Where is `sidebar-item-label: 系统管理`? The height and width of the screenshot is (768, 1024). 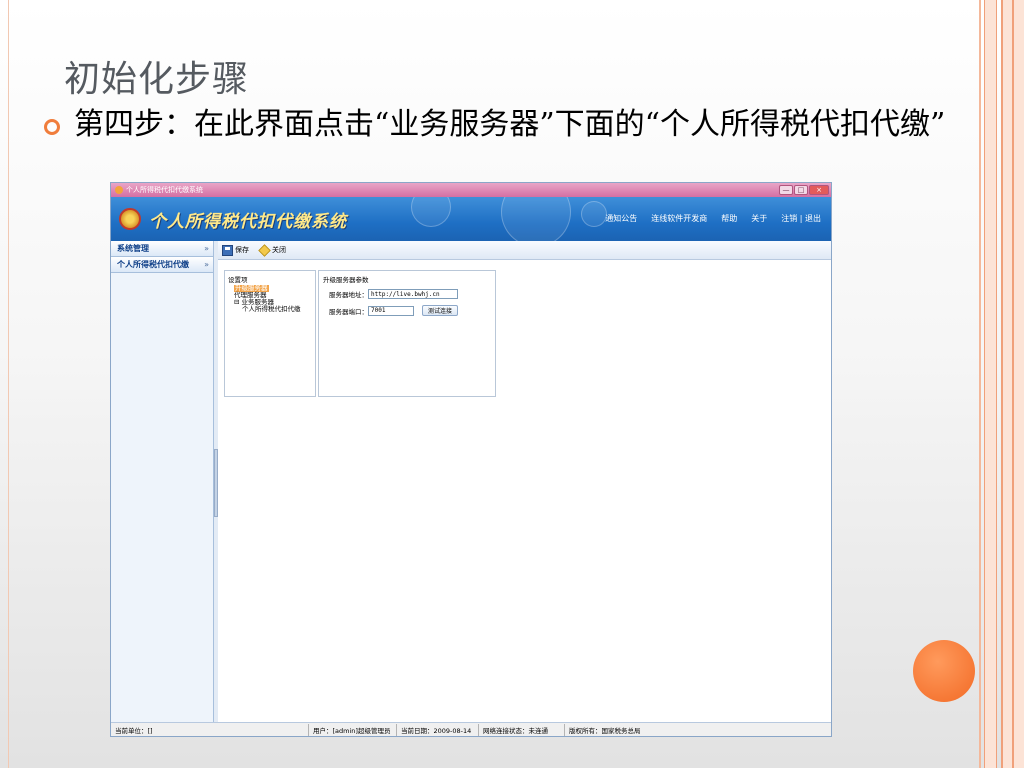 sidebar-item-label: 系统管理 is located at coordinates (133, 248).